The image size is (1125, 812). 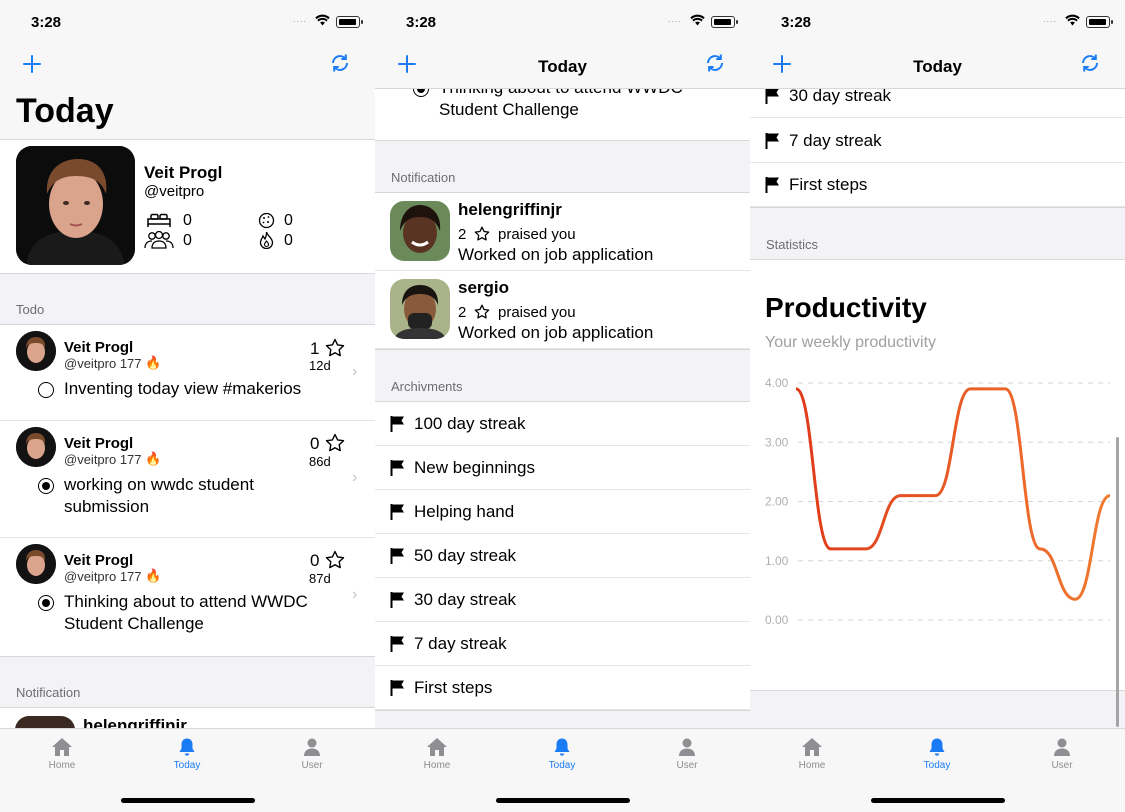 What do you see at coordinates (46, 22) in the screenshot?
I see `status-time: 3:28` at bounding box center [46, 22].